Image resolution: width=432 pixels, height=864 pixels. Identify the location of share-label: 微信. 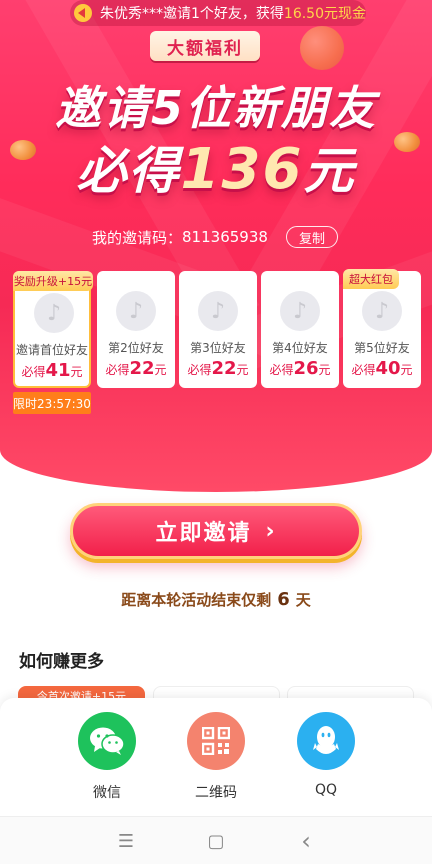
(107, 793).